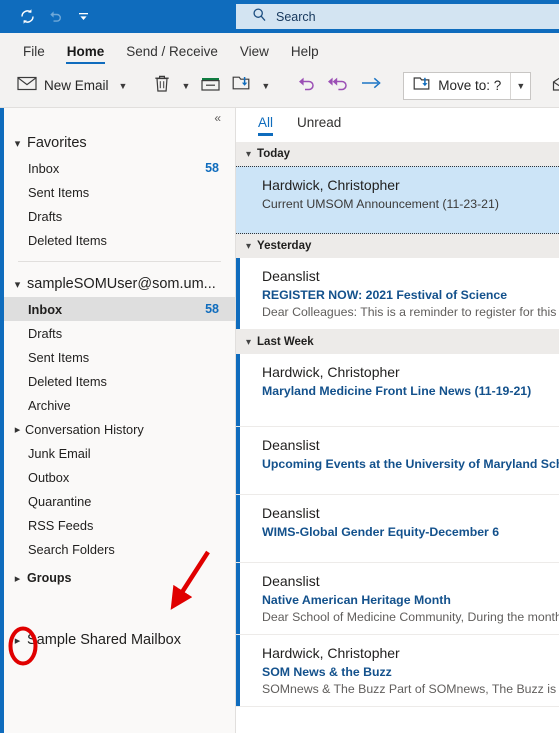 The height and width of the screenshot is (733, 559). Describe the element at coordinates (520, 85) in the screenshot. I see `move-to-dropdown-icon: ▼` at that location.